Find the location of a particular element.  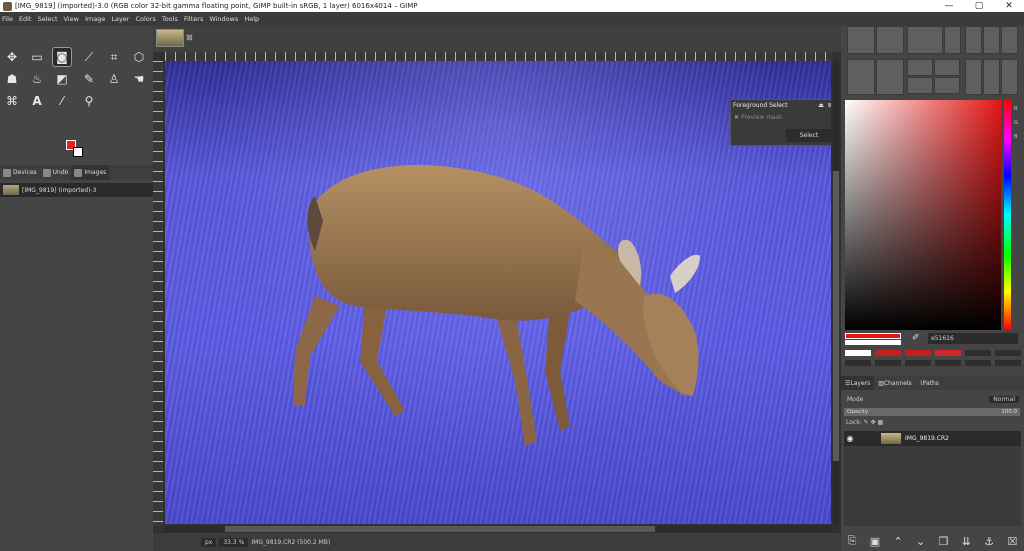

gradient-tool-icon: ◩ is located at coordinates (62, 79).